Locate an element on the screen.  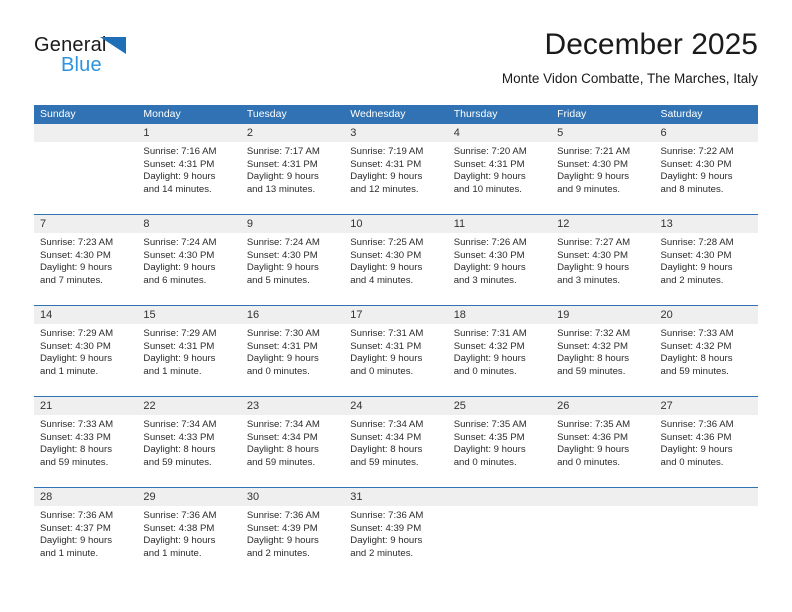
day-number: 28 is located at coordinates (85, 497).